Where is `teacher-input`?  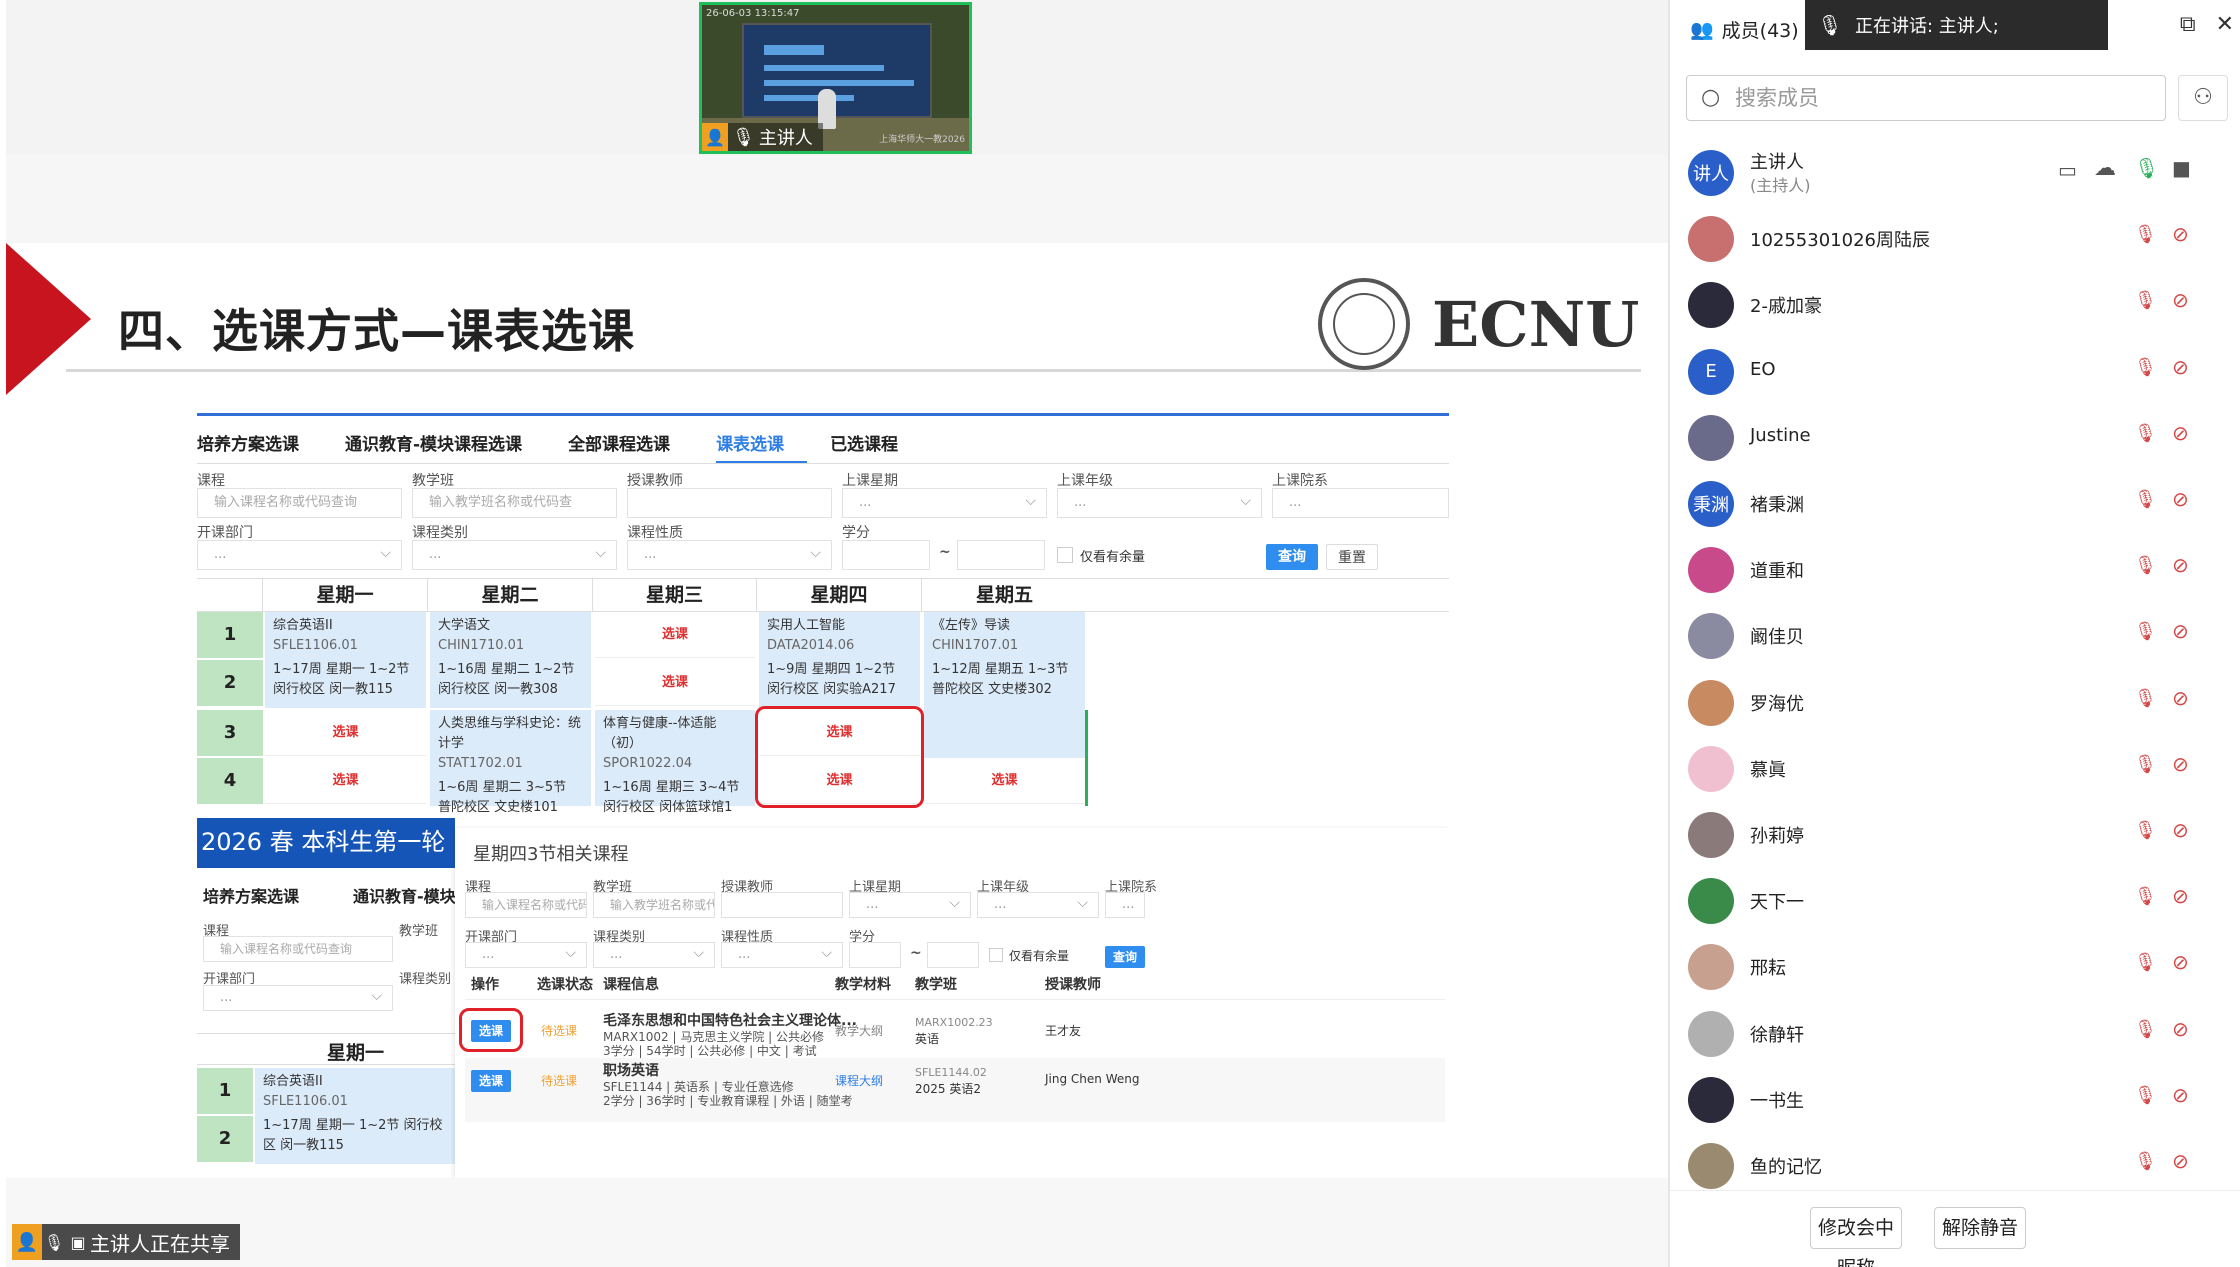
teacher-input is located at coordinates (729, 503).